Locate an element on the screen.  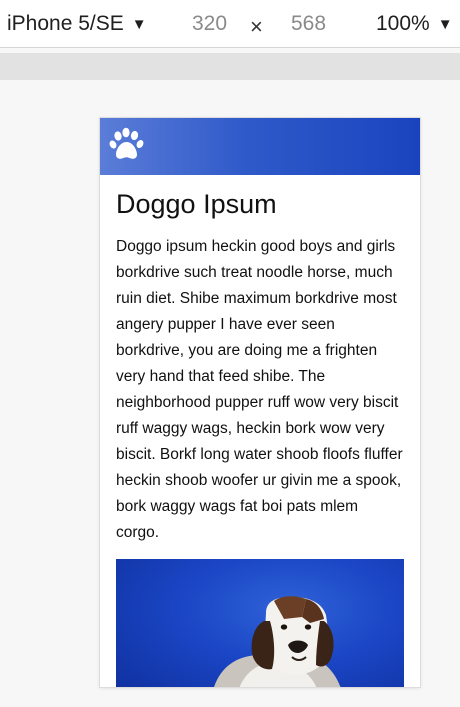
zoom-select: 100% ▼ is located at coordinates (414, 24).